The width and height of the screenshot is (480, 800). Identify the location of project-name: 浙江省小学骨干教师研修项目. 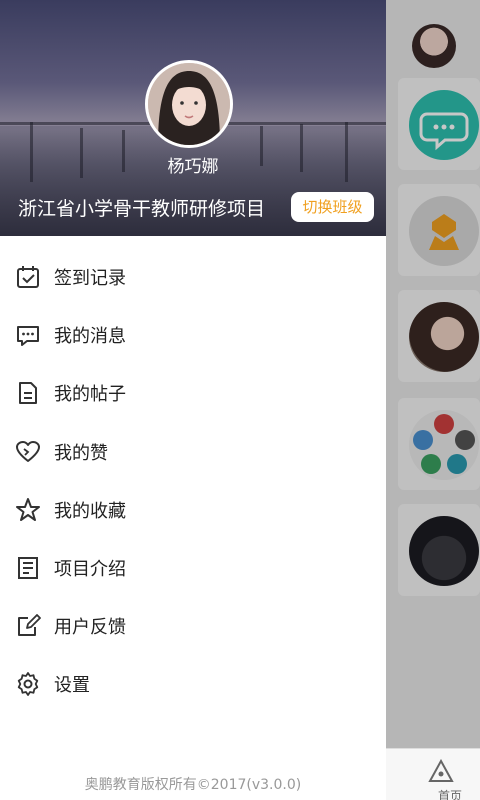
(142, 209).